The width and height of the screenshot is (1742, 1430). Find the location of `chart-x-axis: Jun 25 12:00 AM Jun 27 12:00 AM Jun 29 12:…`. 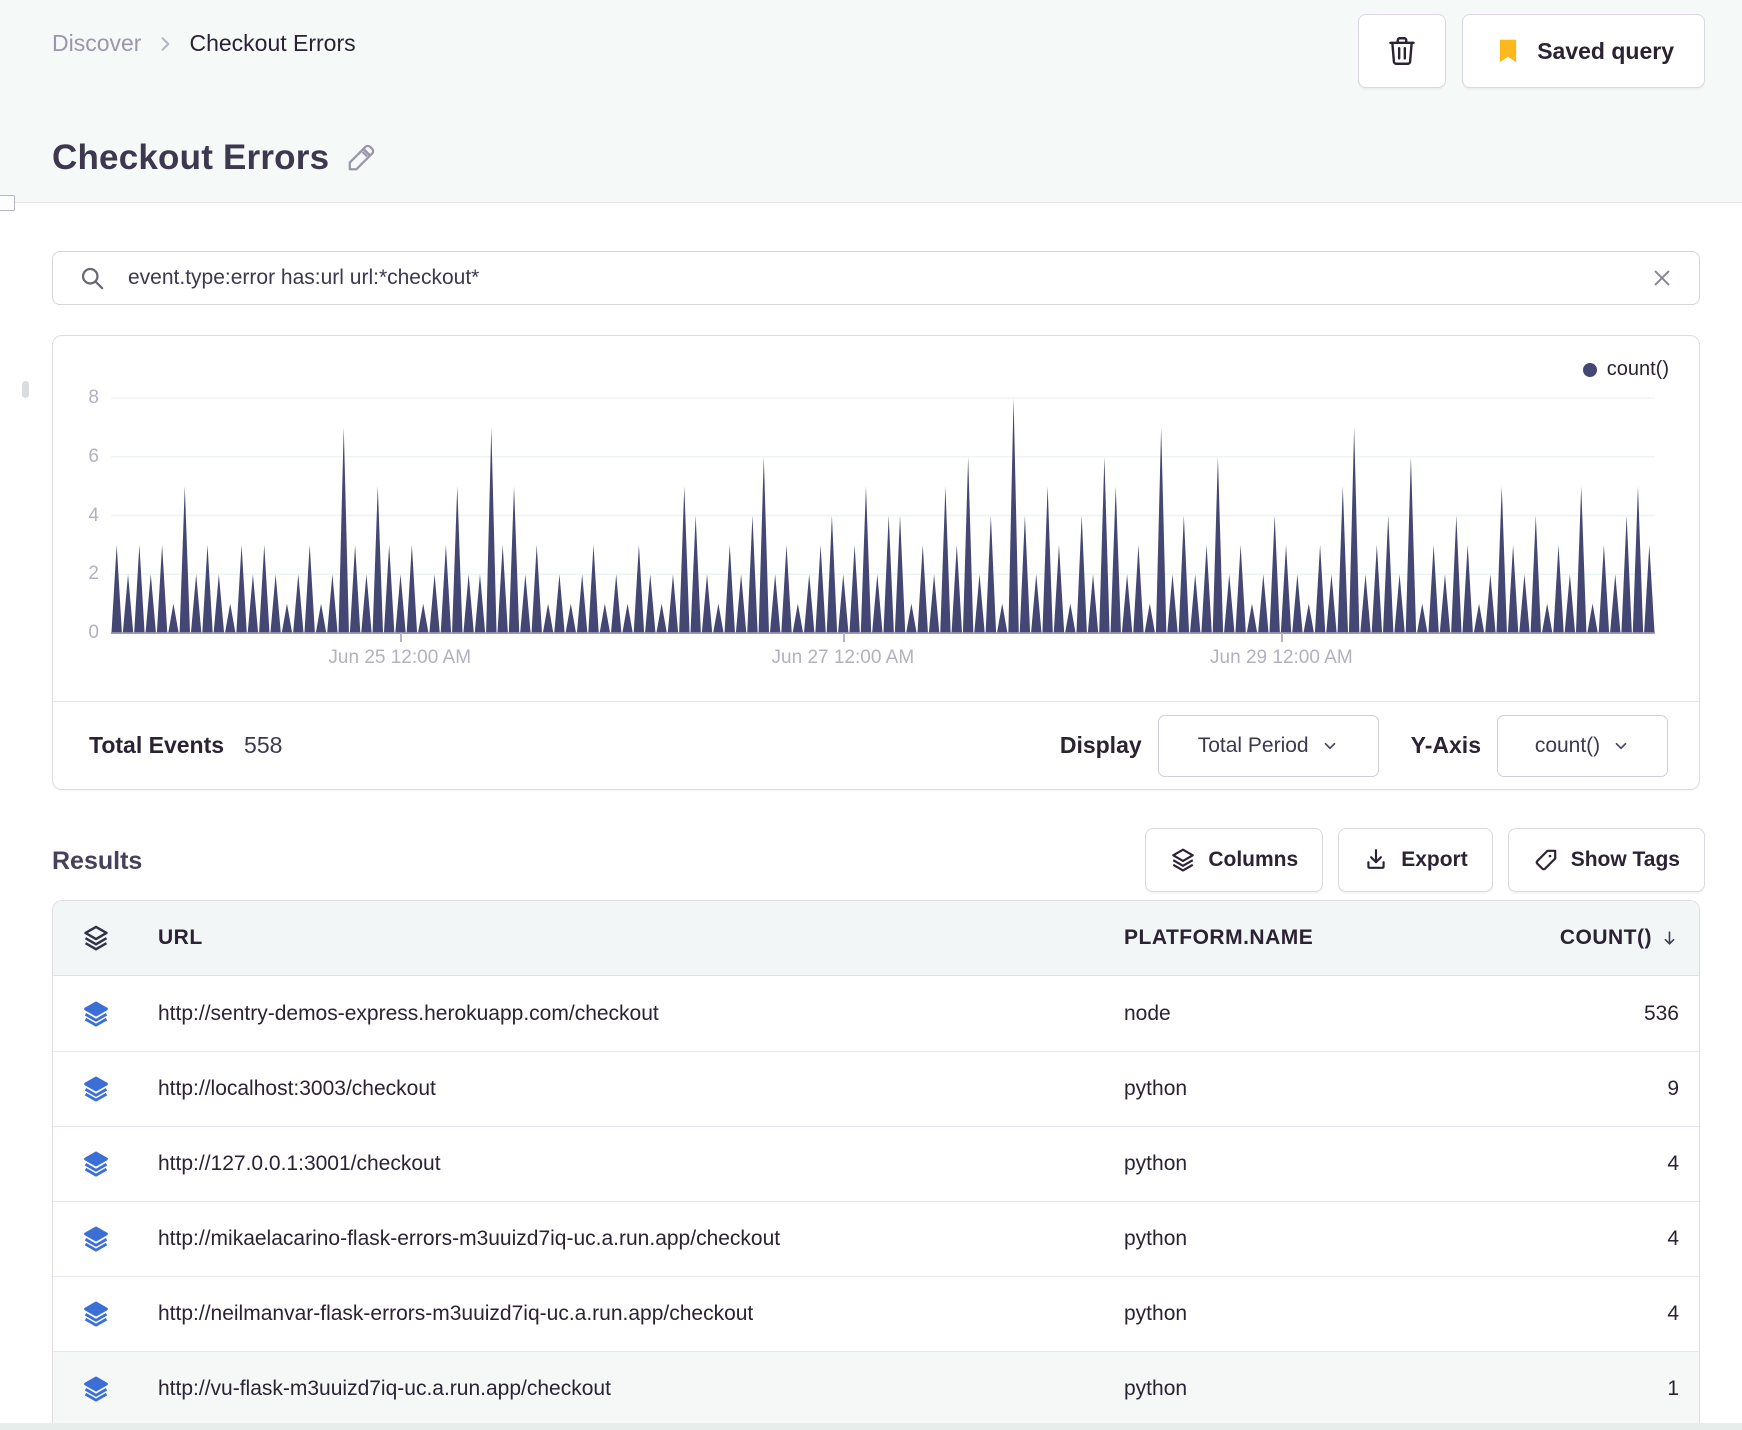

chart-x-axis: Jun 25 12:00 AM Jun 27 12:00 AM Jun 29 12:… is located at coordinates (883, 663).